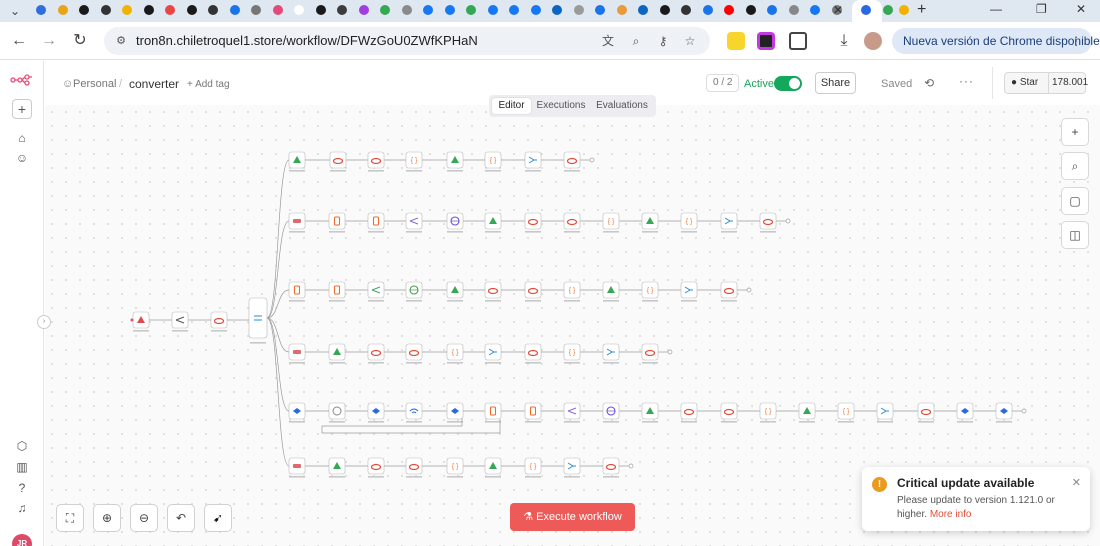 Image resolution: width=1100 pixels, height=546 pixels. I want to click on profile-avatar-icon, so click(873, 41).